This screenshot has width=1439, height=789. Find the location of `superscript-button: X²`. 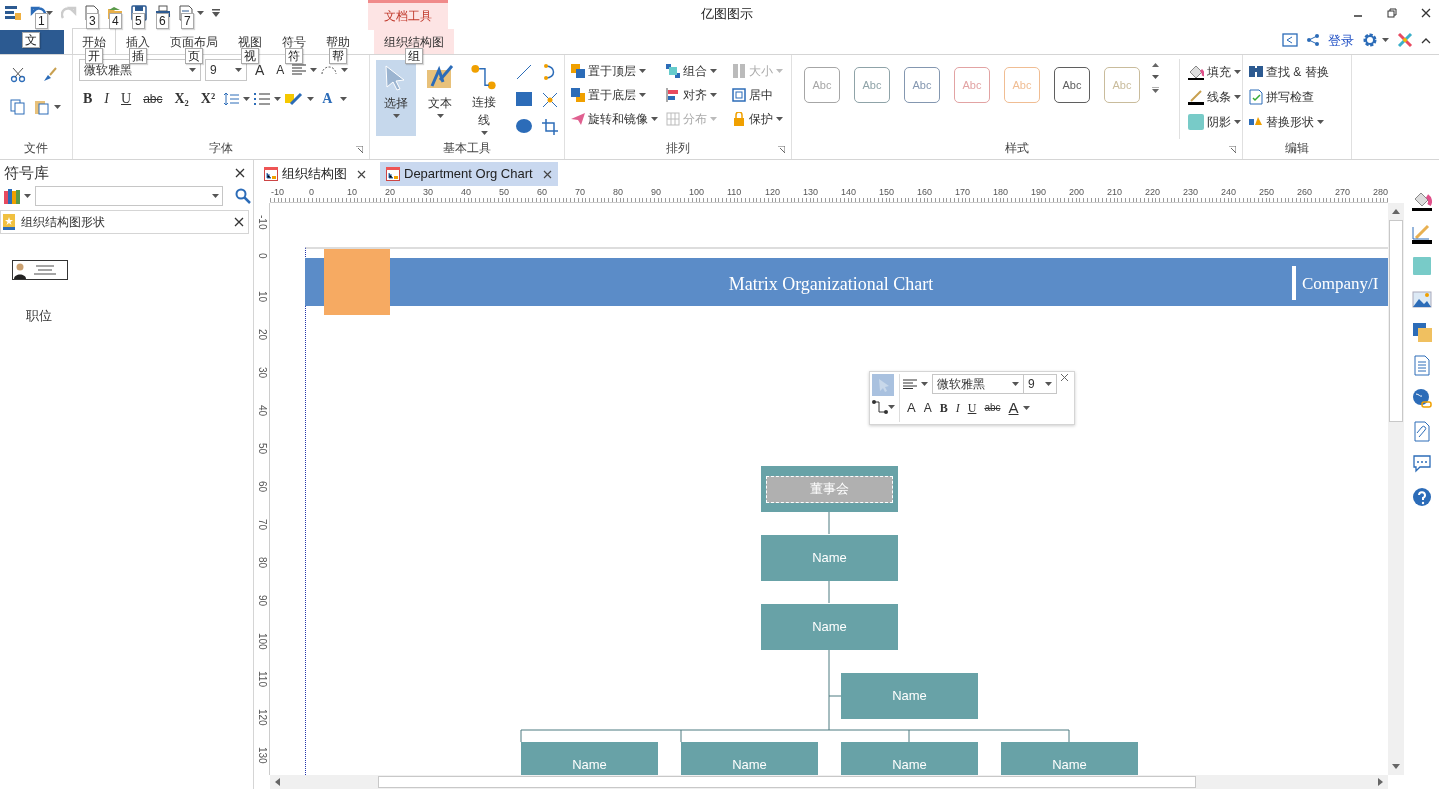

superscript-button: X² is located at coordinates (208, 99).